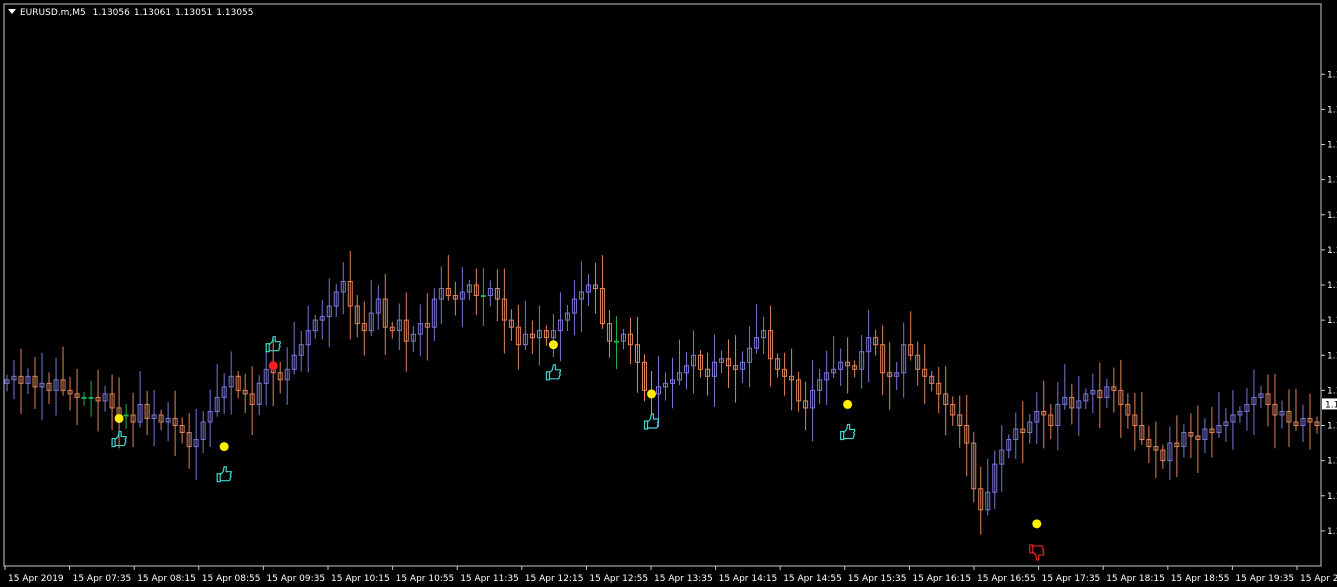 The height and width of the screenshot is (587, 1337). Describe the element at coordinates (1037, 552) in the screenshot. I see `thumbs-down-icon` at that location.